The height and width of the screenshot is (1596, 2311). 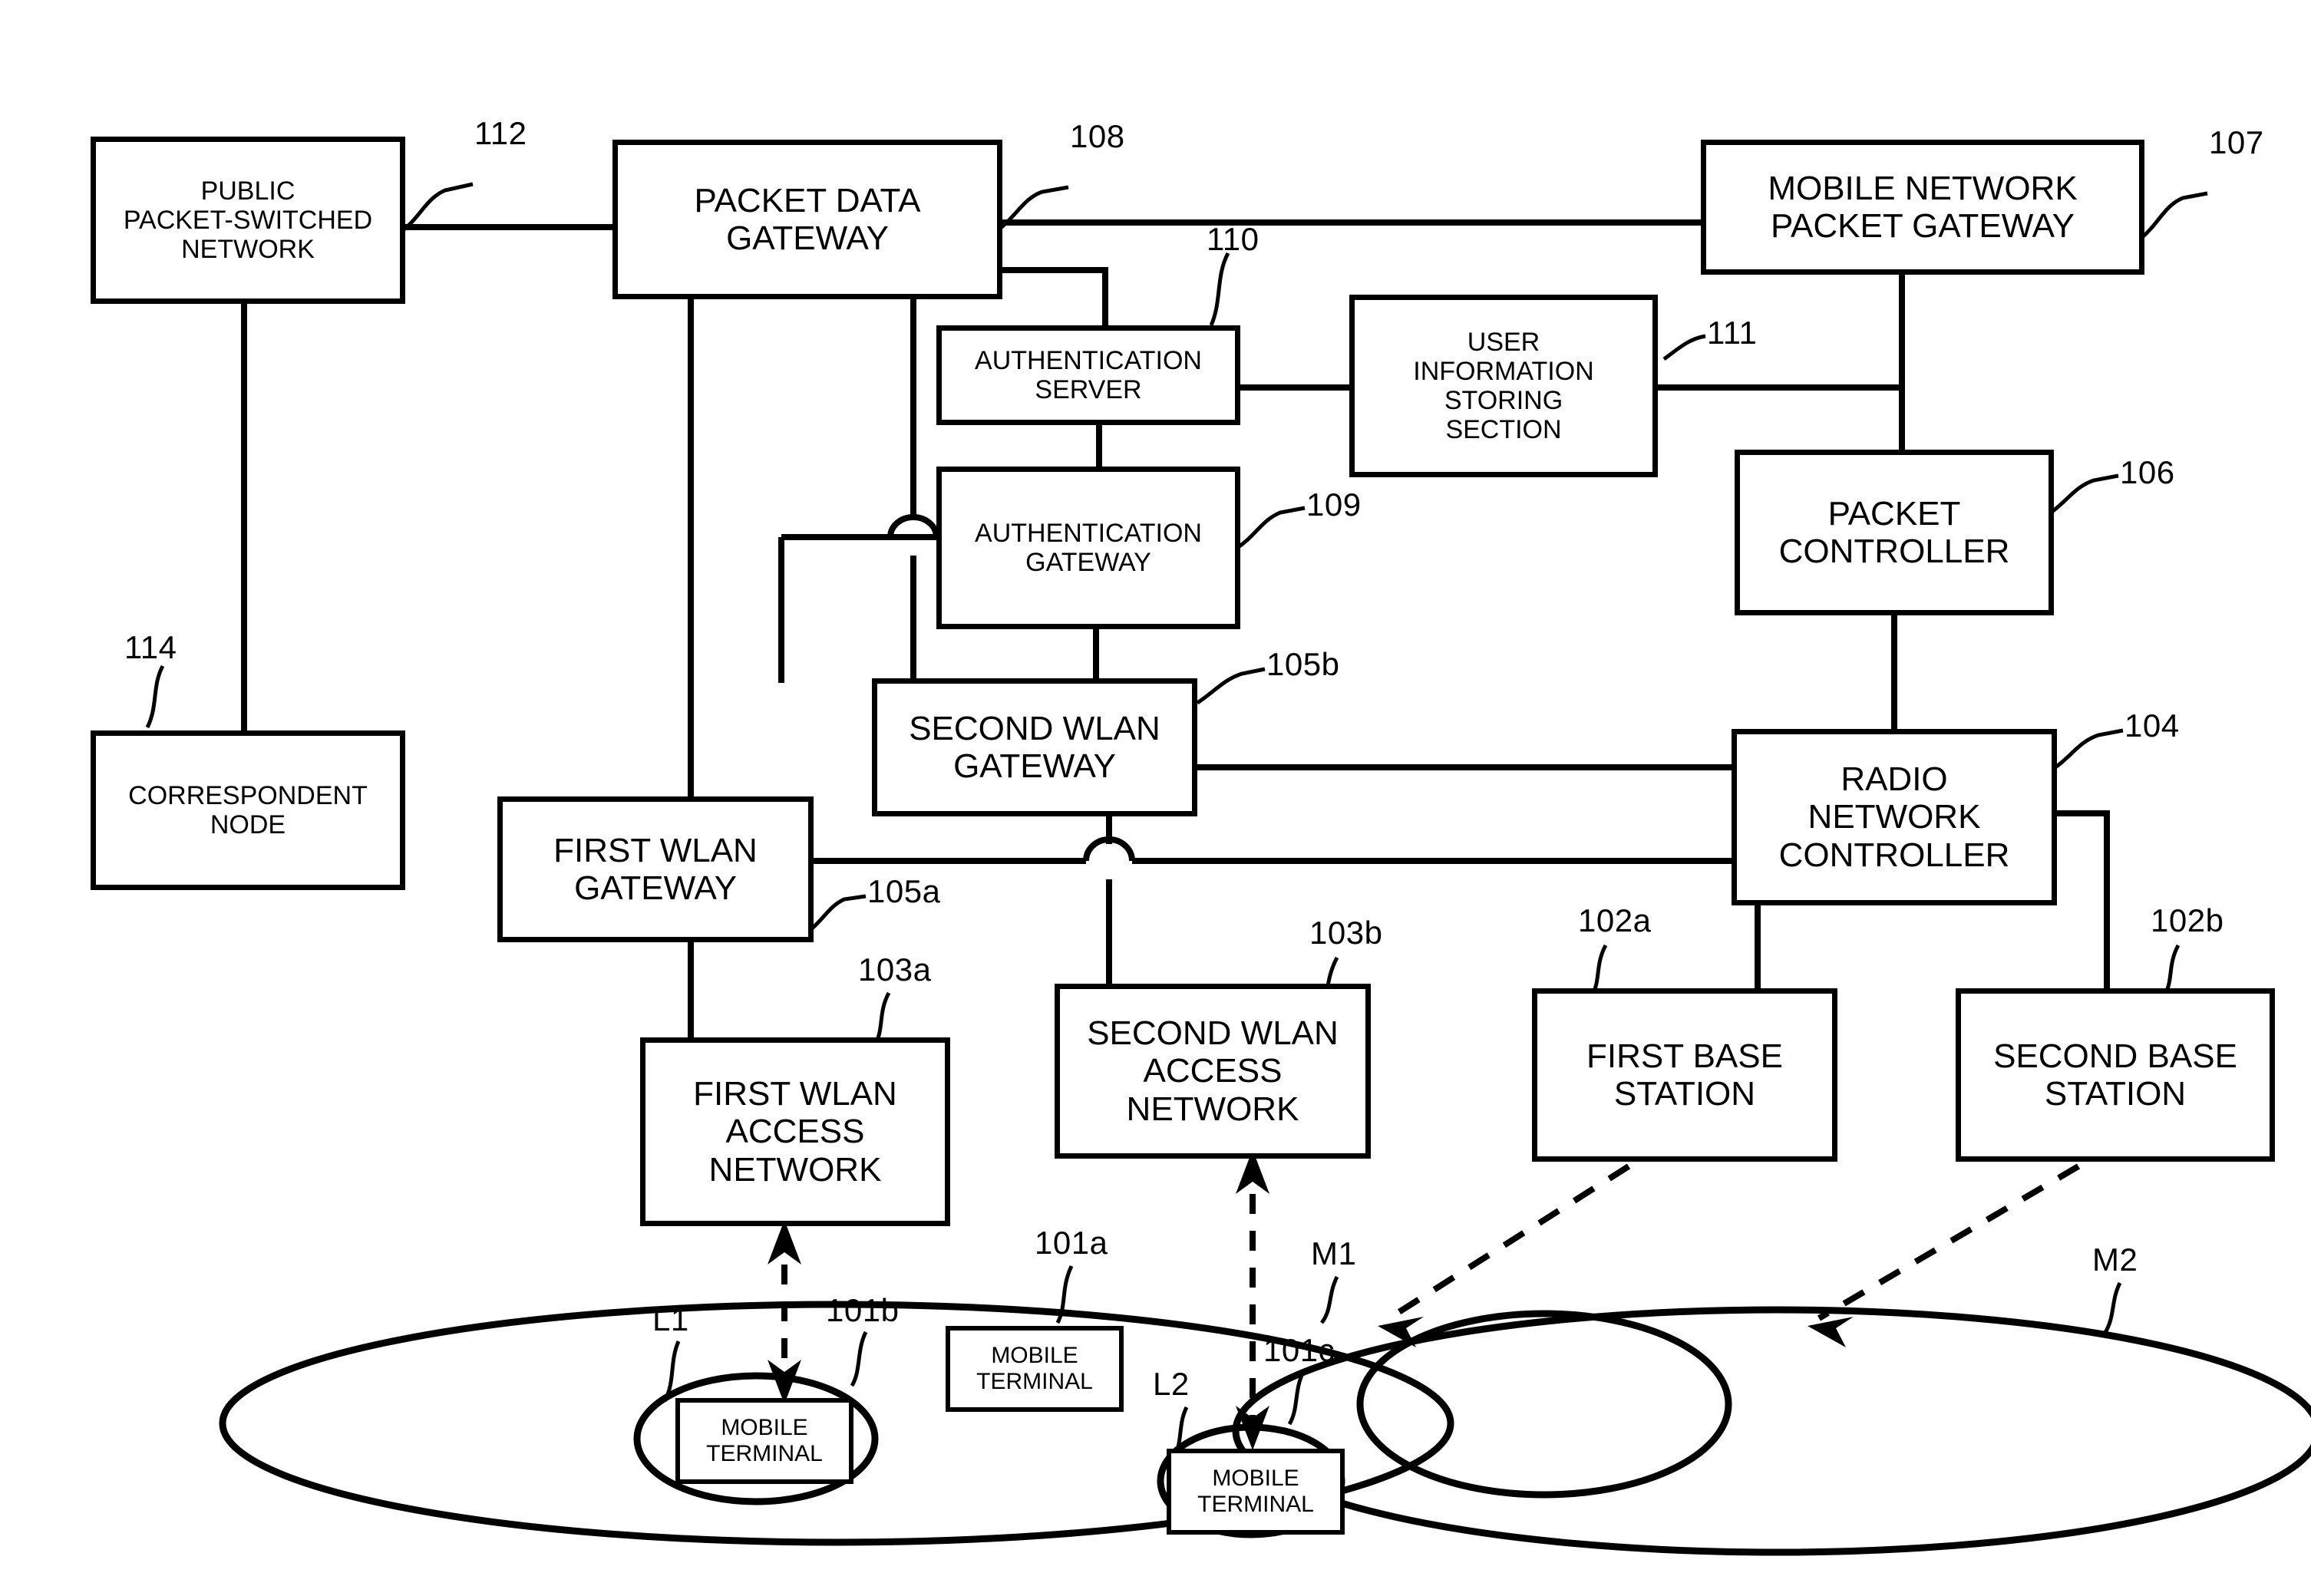 What do you see at coordinates (863, 1310) in the screenshot?
I see `refnum-101b: 101b` at bounding box center [863, 1310].